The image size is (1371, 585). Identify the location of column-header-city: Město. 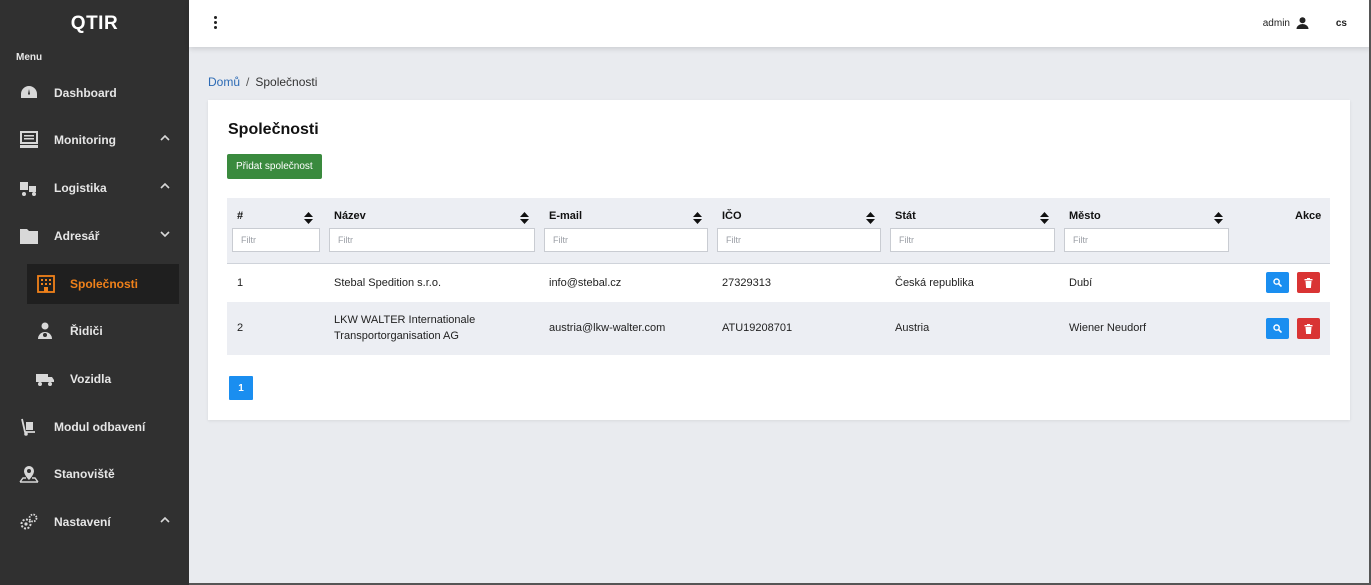
(1085, 216).